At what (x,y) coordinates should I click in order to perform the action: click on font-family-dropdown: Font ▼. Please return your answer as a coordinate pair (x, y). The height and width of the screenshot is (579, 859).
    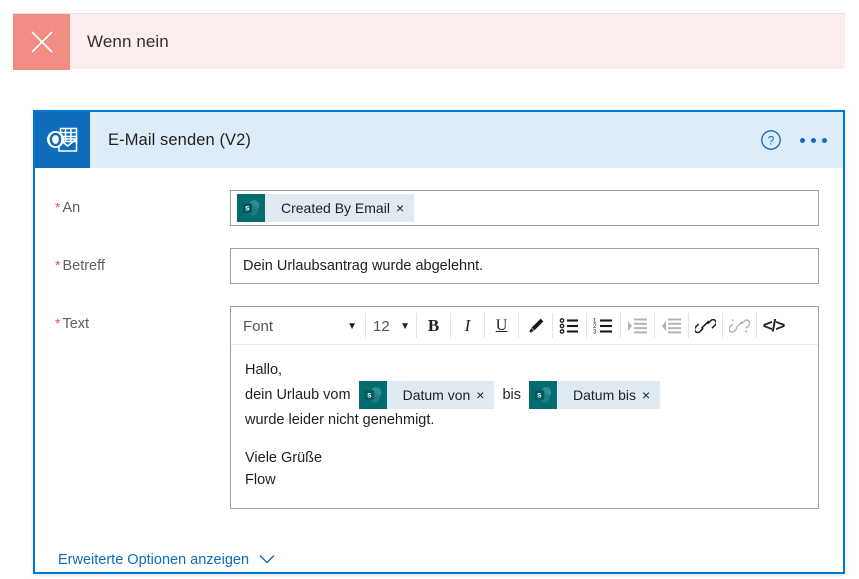
    Looking at the image, I should click on (299, 326).